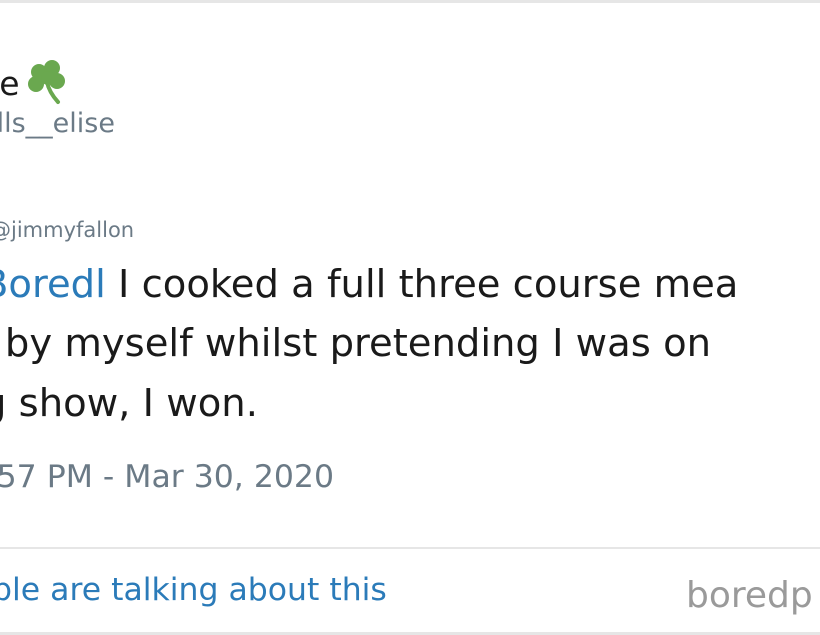 The image size is (820, 635). Describe the element at coordinates (57, 123) in the screenshot. I see `author-handle: hills__elise` at that location.